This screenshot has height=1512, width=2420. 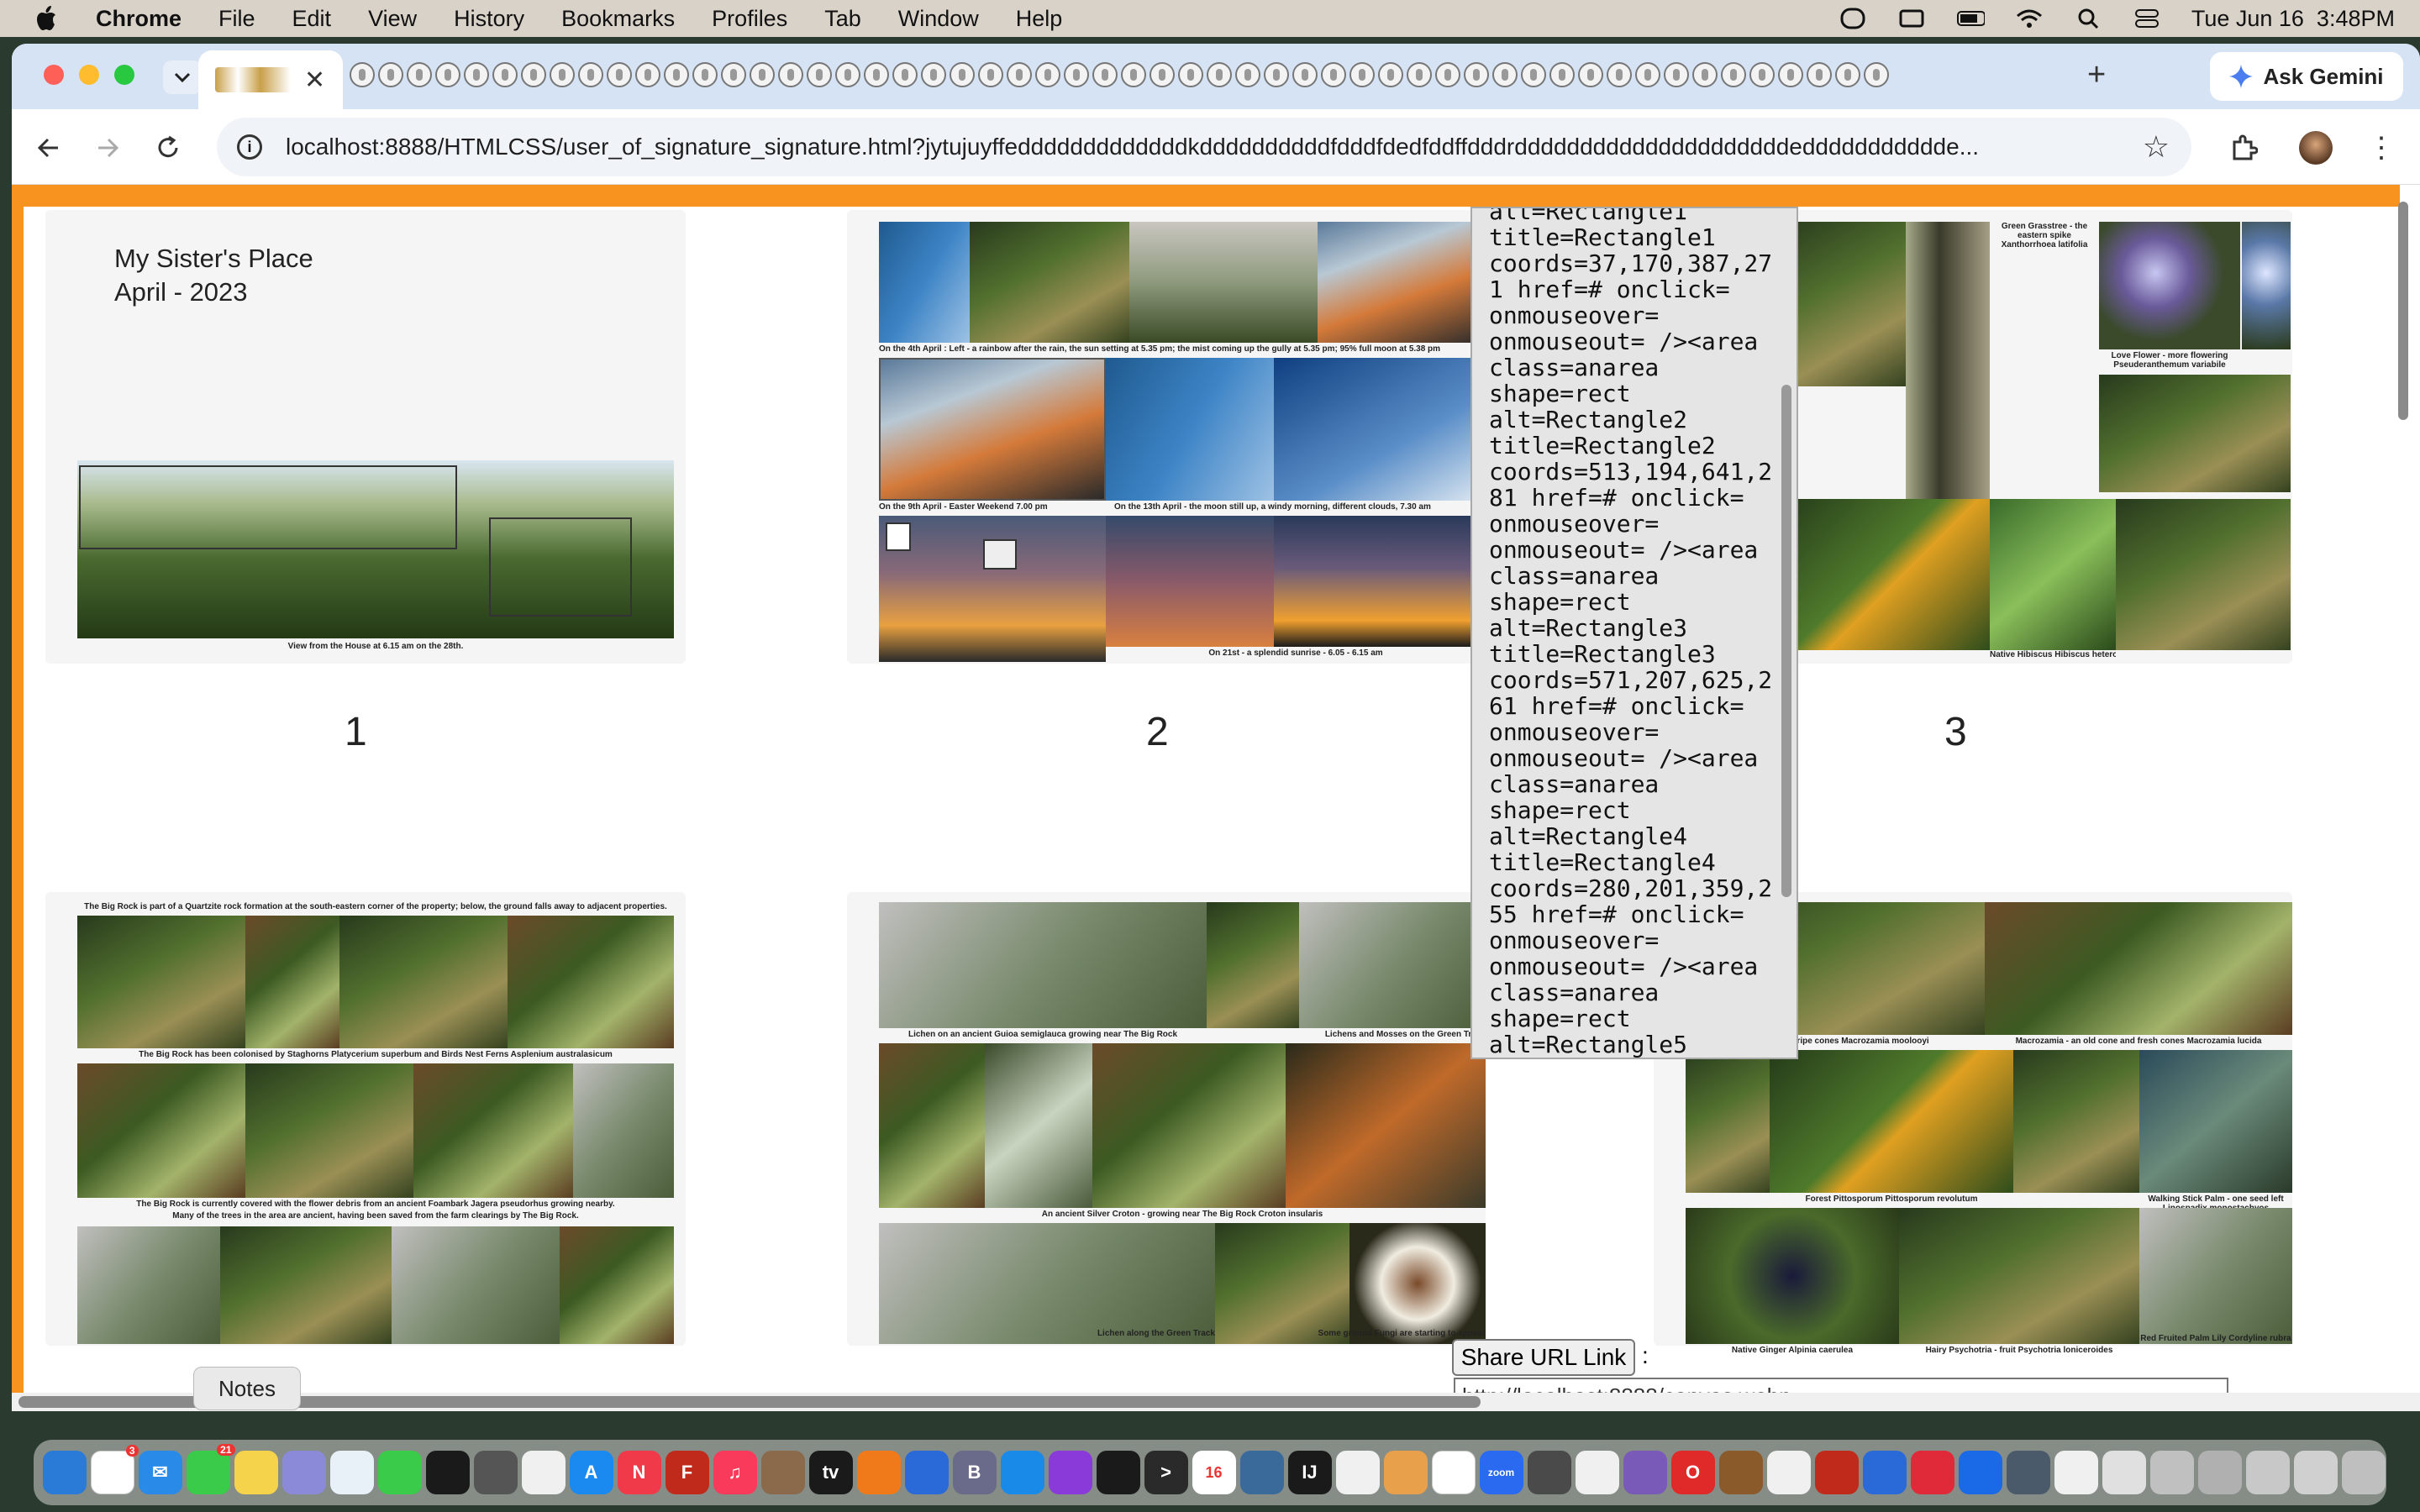 What do you see at coordinates (1932, 1472) in the screenshot?
I see `acrobat-icon` at bounding box center [1932, 1472].